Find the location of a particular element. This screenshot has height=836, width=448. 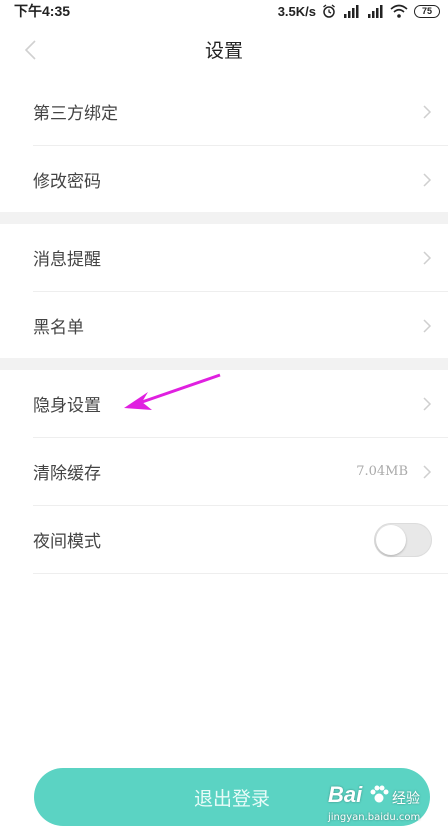

row-label: 夜间模式 is located at coordinates (67, 542).